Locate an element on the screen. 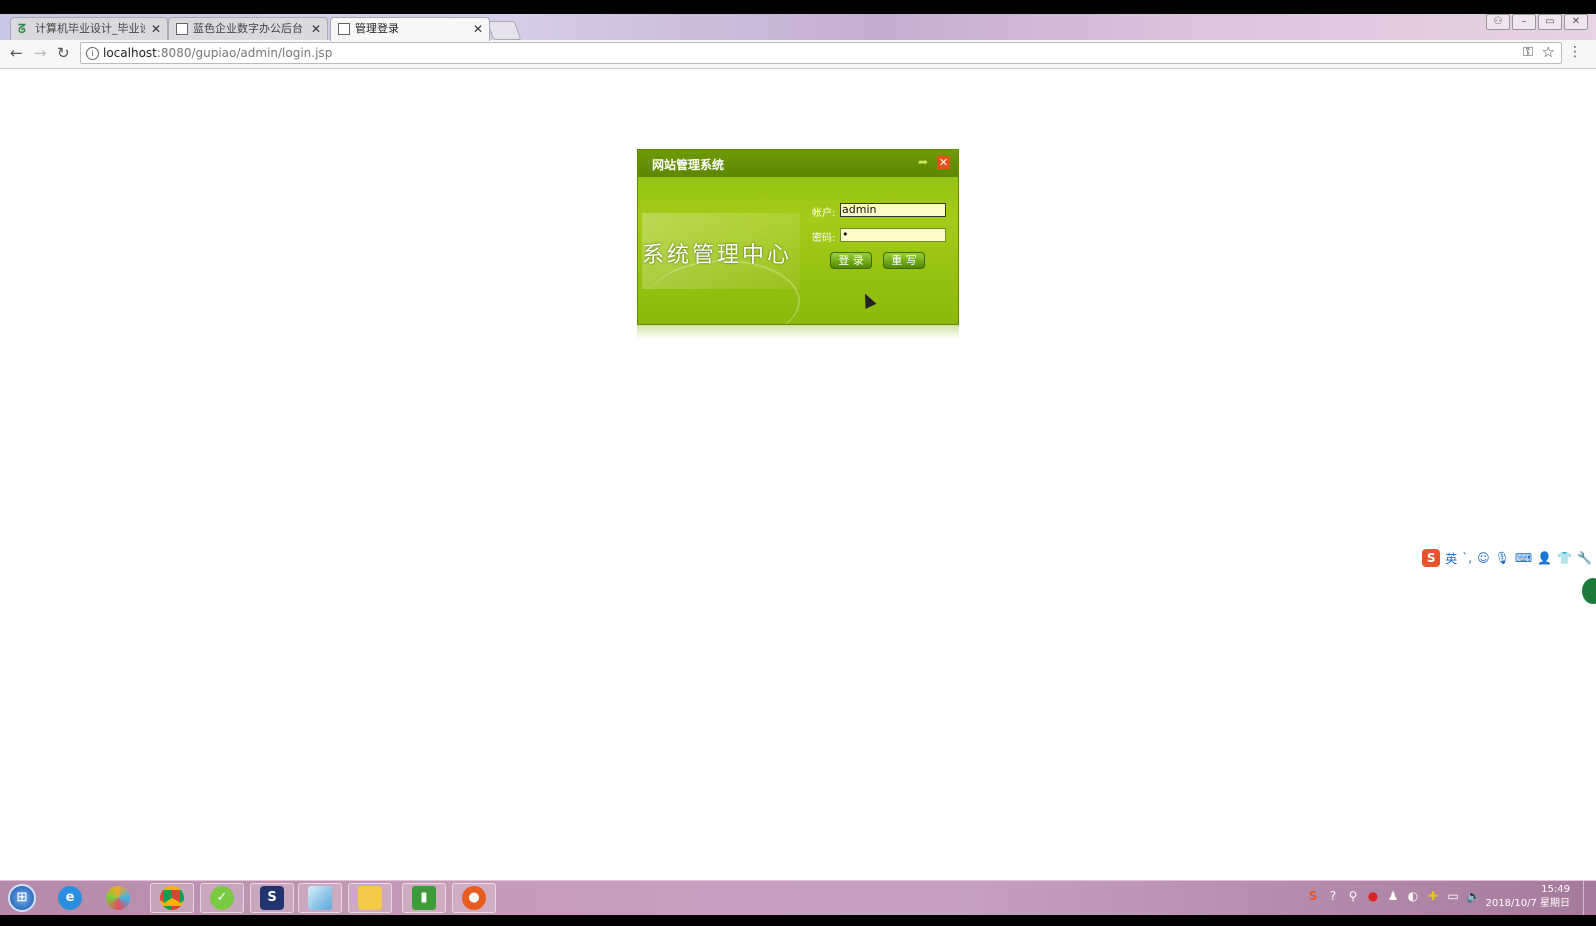  chrome-icon is located at coordinates (172, 898).